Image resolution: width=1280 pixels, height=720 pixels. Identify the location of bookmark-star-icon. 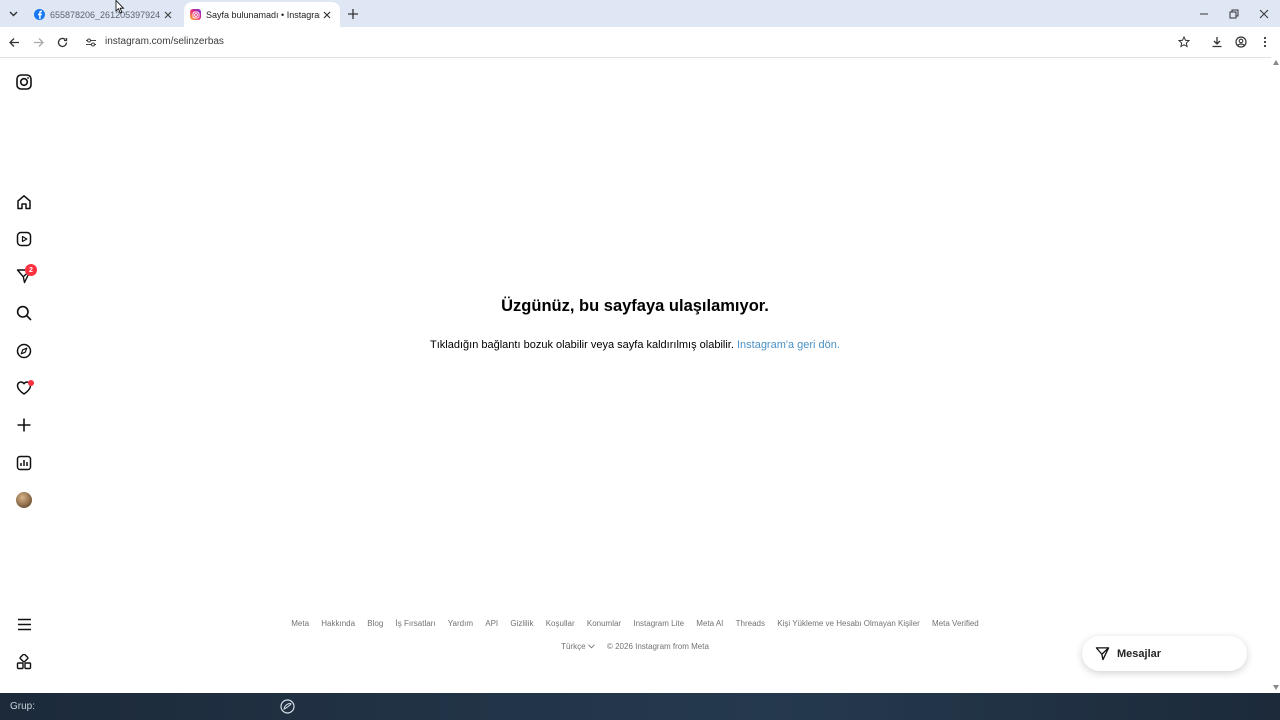
(1184, 42).